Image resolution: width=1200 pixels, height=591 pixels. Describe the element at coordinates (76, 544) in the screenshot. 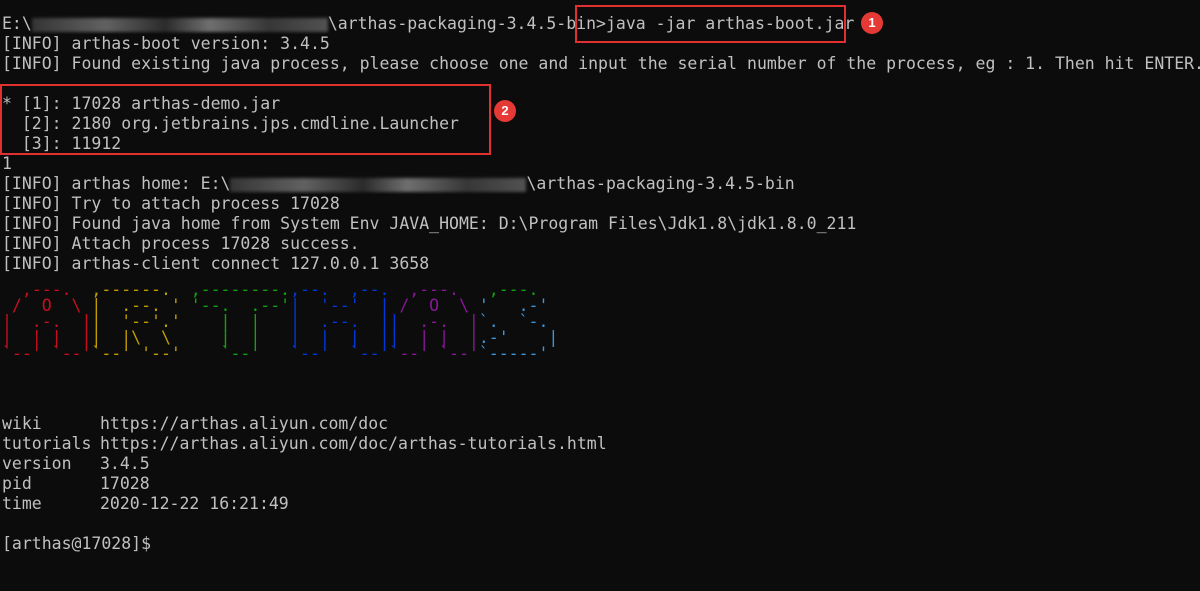

I see `shell-prompt: [arthas@17028]$` at that location.